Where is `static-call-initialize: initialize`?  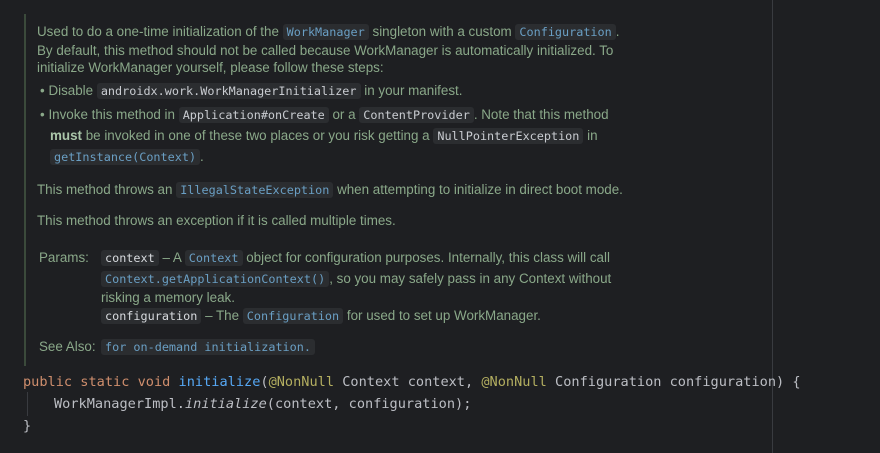
static-call-initialize: initialize is located at coordinates (226, 404).